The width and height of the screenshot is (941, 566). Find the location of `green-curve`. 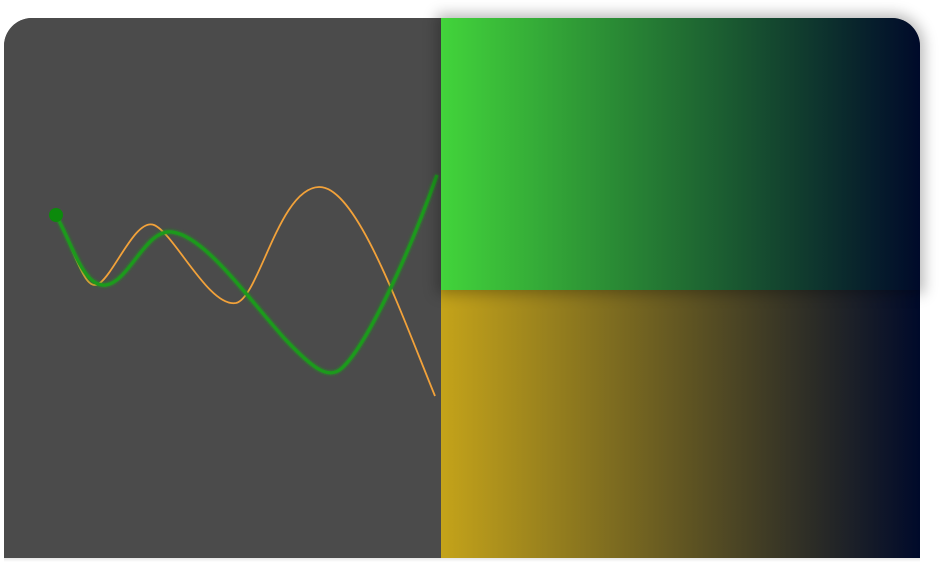

green-curve is located at coordinates (246, 274).